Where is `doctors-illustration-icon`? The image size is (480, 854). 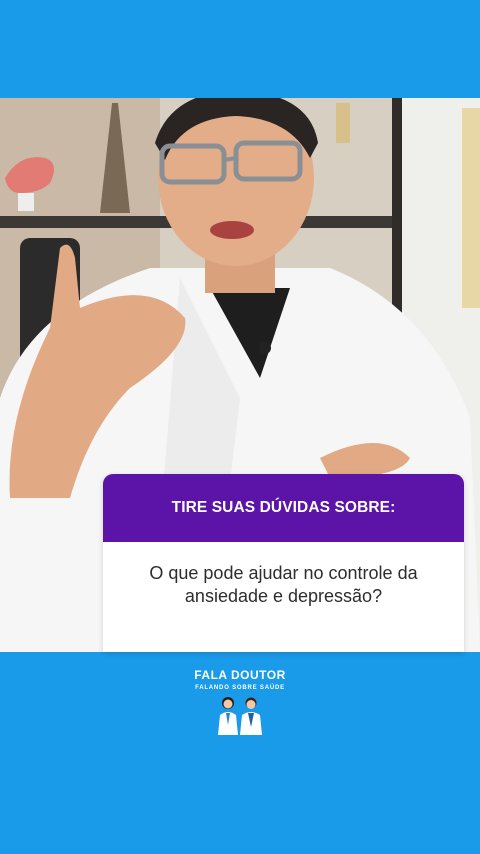 doctors-illustration-icon is located at coordinates (240, 716).